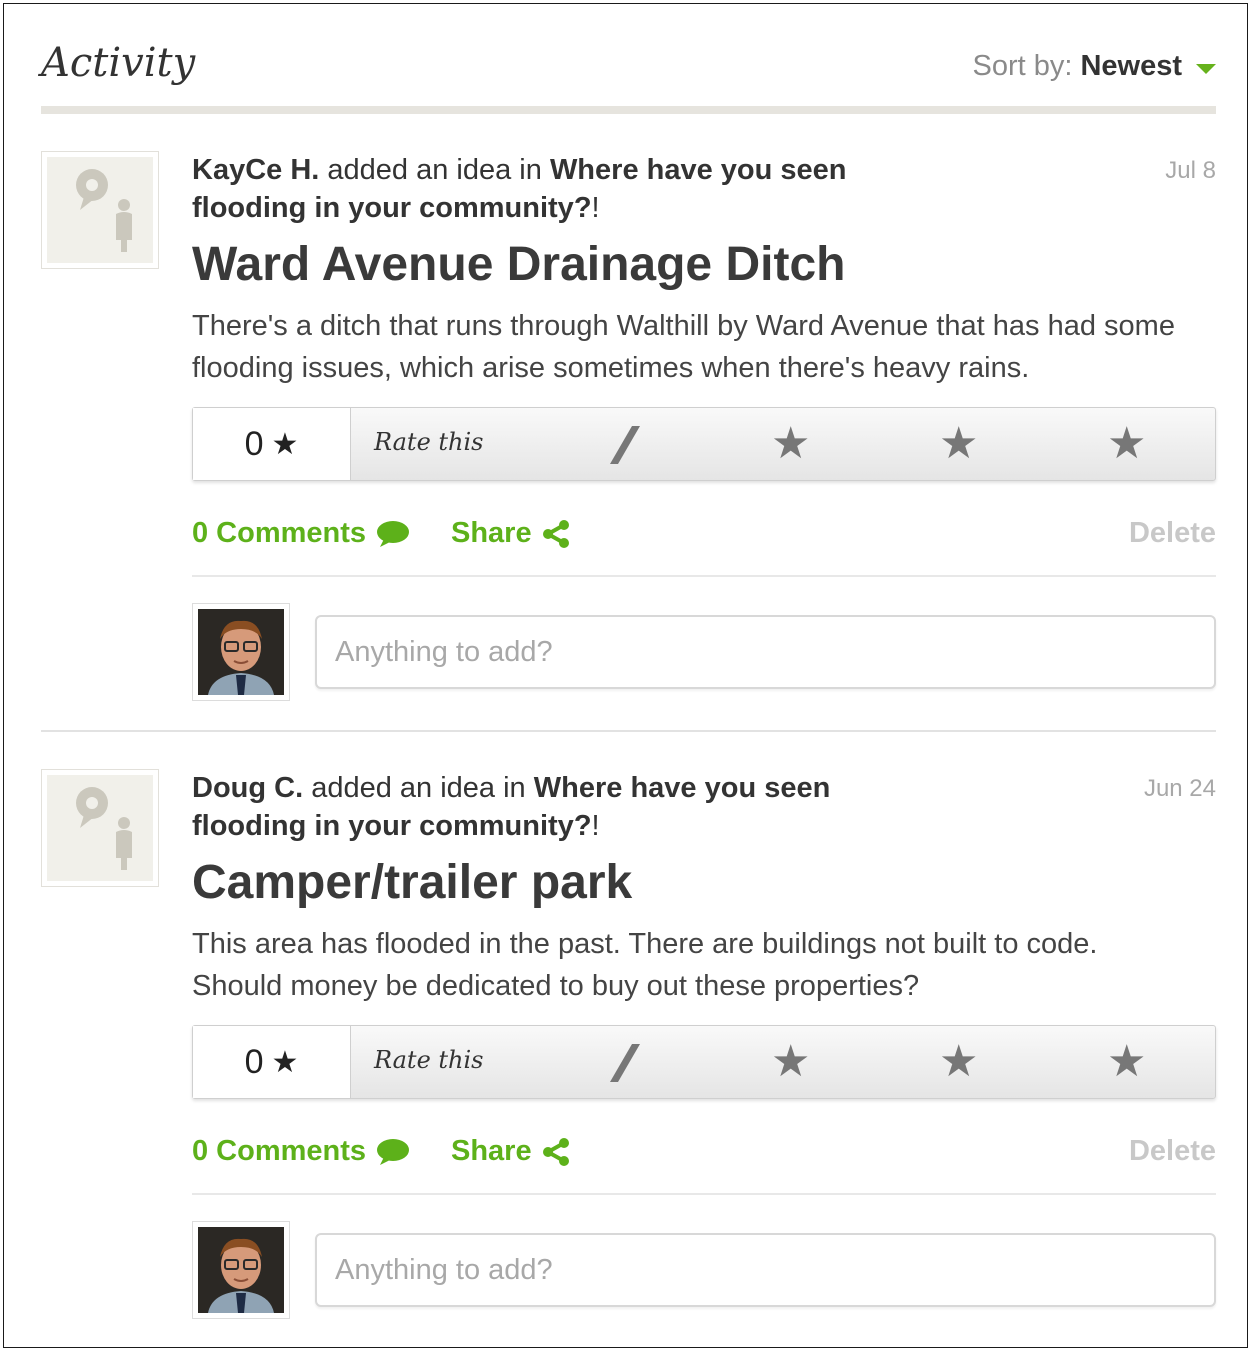  I want to click on sort-dropdown: Sort by: Newest, so click(1094, 66).